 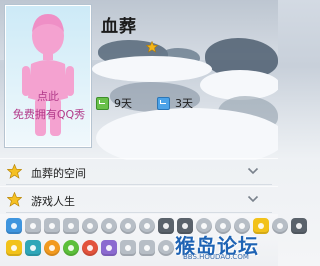 What do you see at coordinates (109, 248) in the screenshot?
I see `camera-icon` at bounding box center [109, 248].